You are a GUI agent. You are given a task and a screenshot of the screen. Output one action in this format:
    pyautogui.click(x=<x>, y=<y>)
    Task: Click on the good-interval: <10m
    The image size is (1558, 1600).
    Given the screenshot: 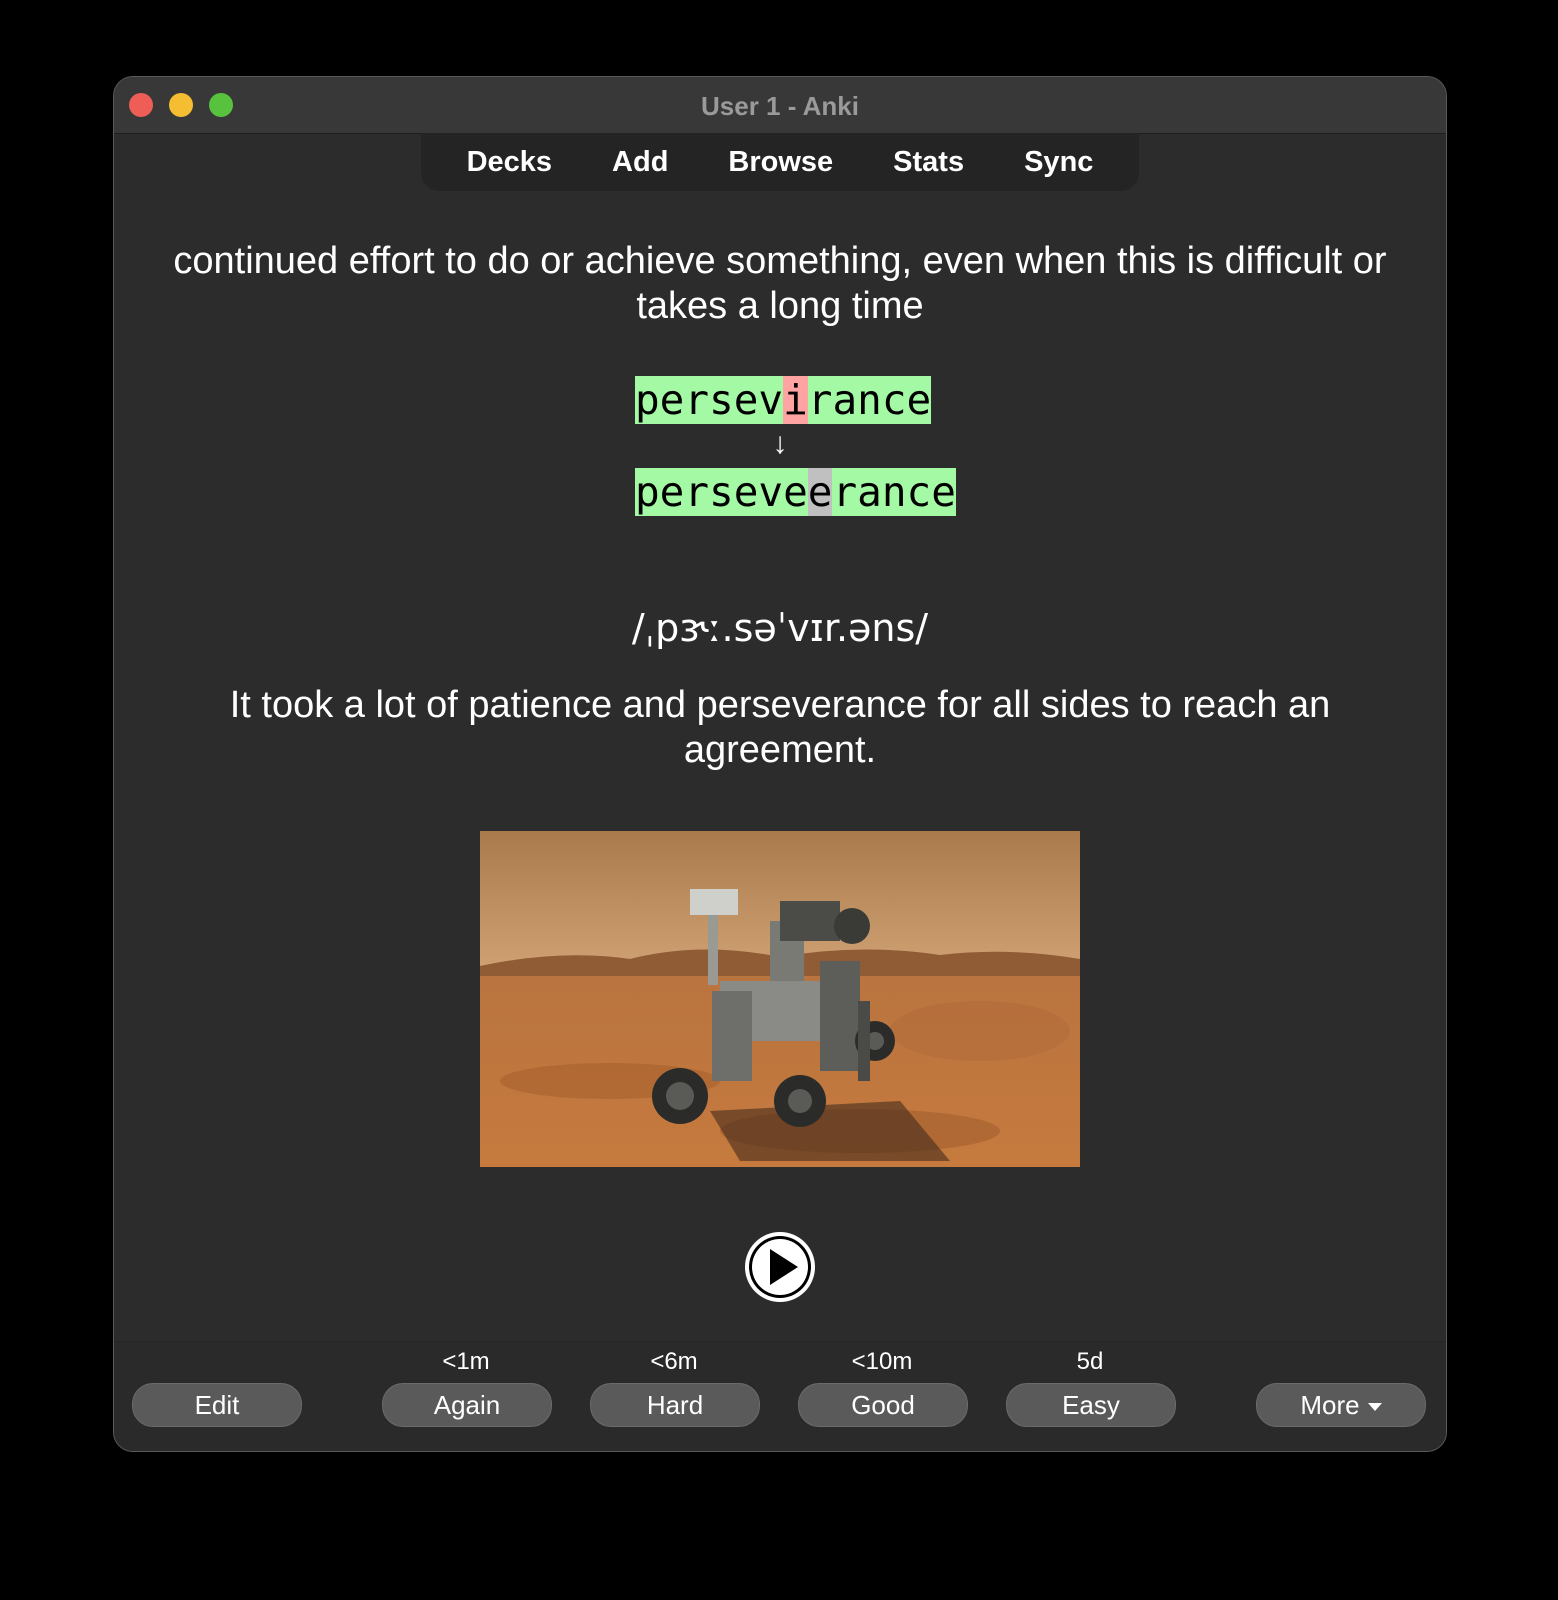 What is the action you would take?
    pyautogui.click(x=882, y=1361)
    